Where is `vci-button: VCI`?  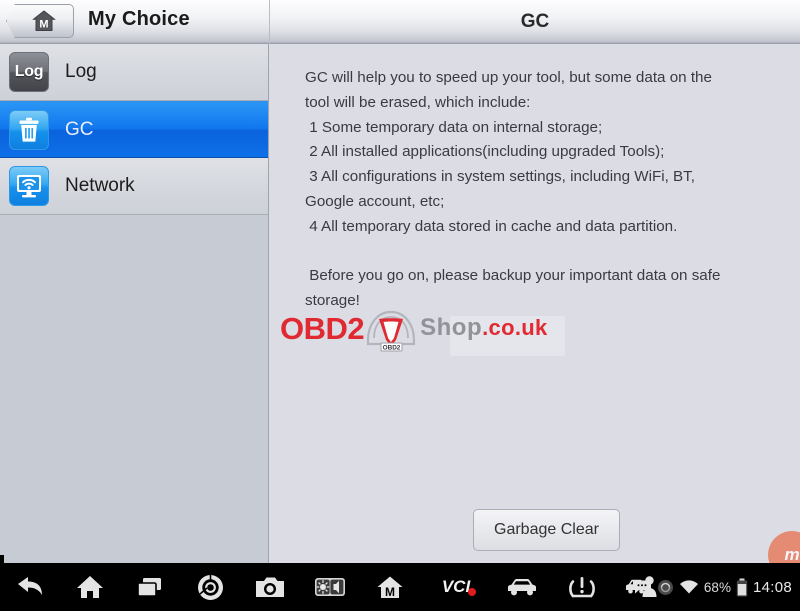
vci-button: VCI is located at coordinates (456, 587).